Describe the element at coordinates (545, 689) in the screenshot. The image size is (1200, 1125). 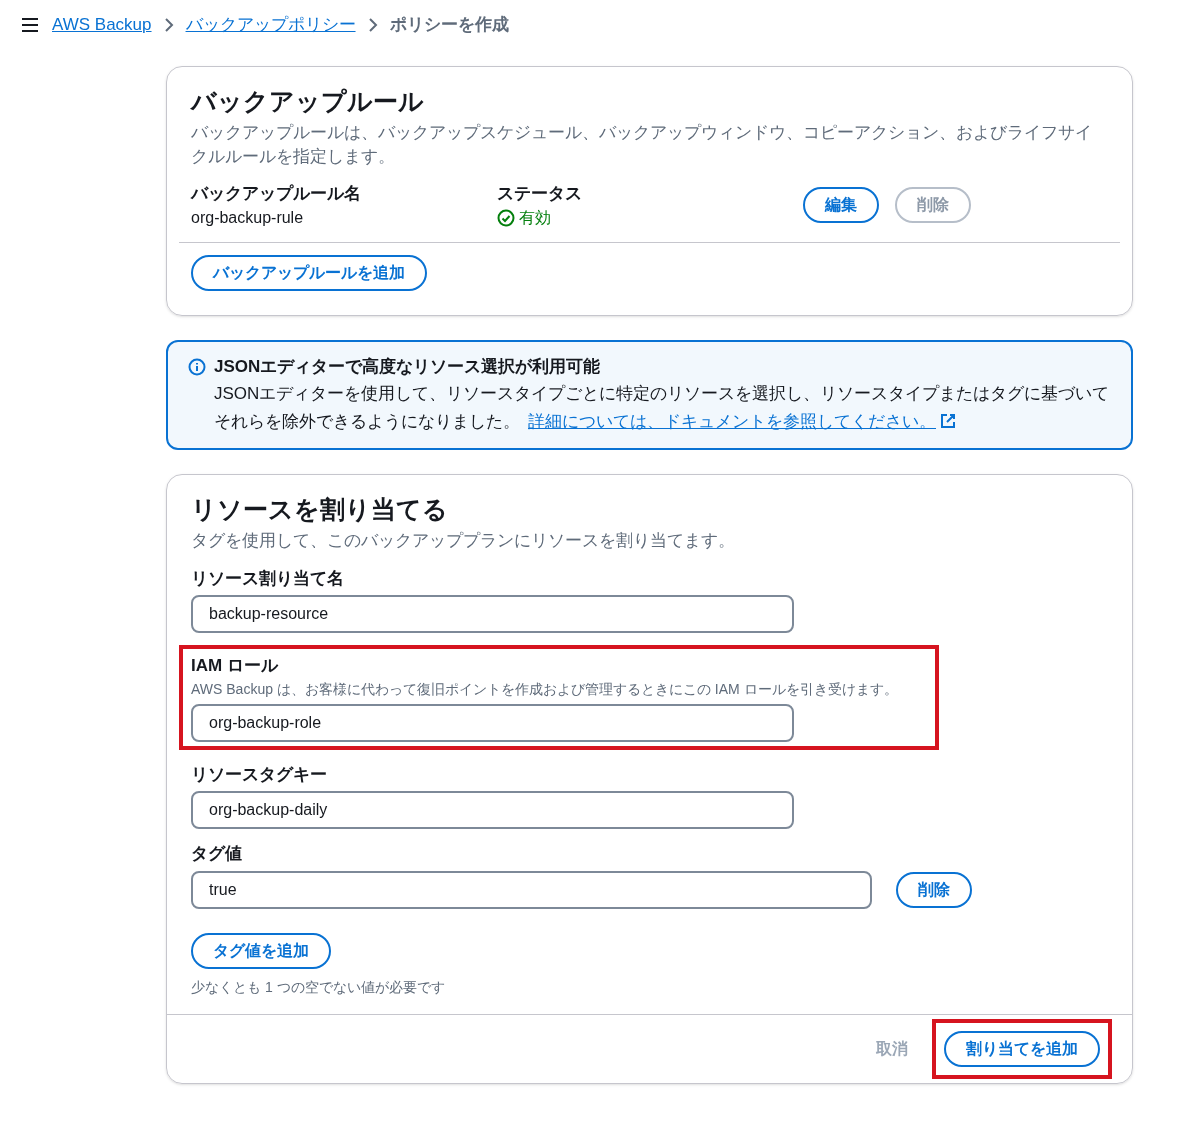
I see `field-description: AWS Backup は、お客様に代わって復旧ポイントを作成および管理するときにこの IAM ロールを引き受けます。` at that location.